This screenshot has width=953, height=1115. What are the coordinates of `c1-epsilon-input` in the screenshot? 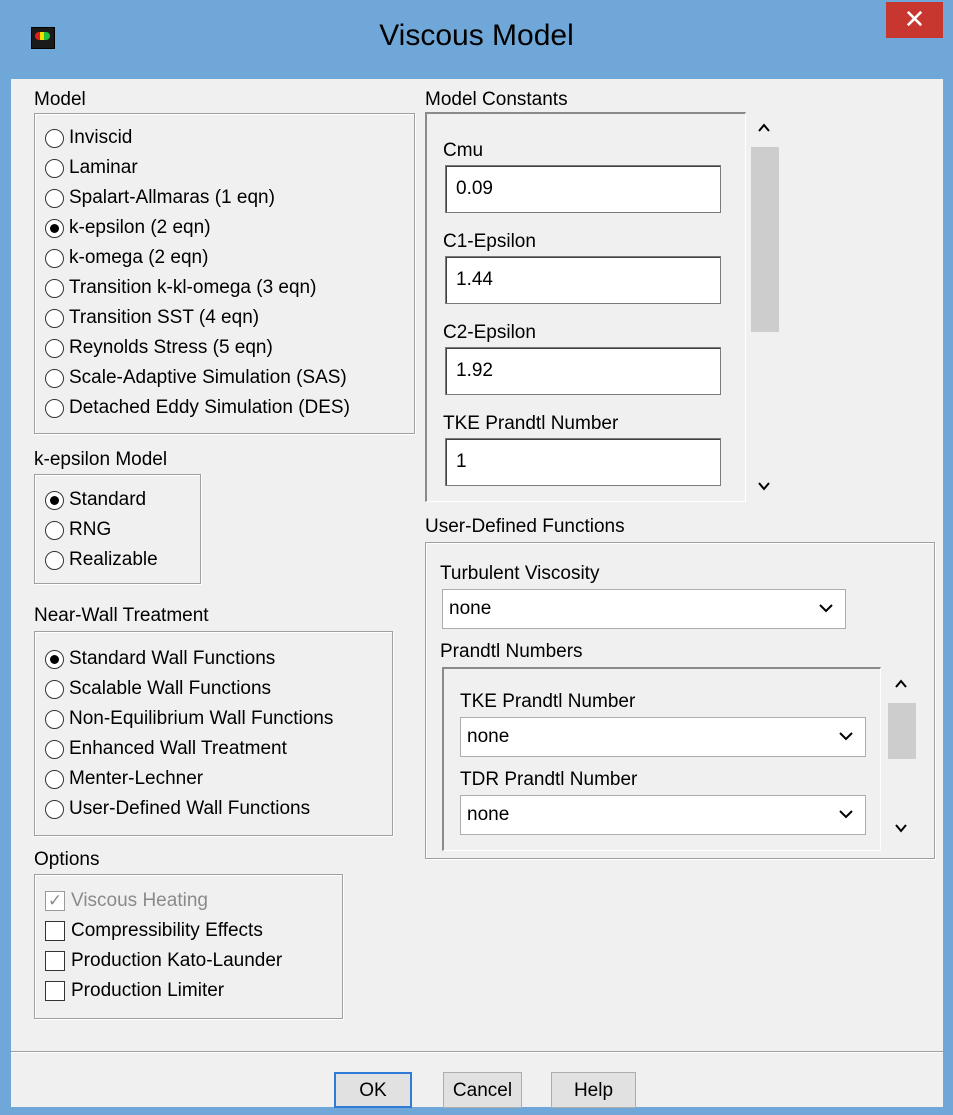 It's located at (583, 280).